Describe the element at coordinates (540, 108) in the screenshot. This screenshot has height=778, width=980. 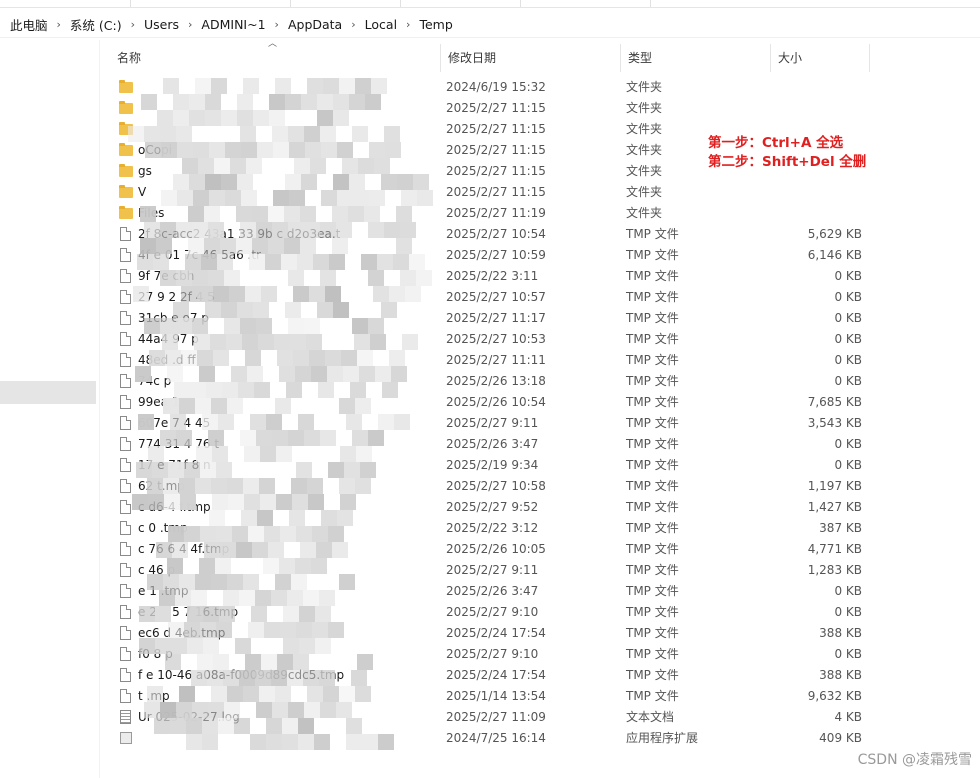
I see `file-row: 2025/2/27 11:15 文件夹` at that location.